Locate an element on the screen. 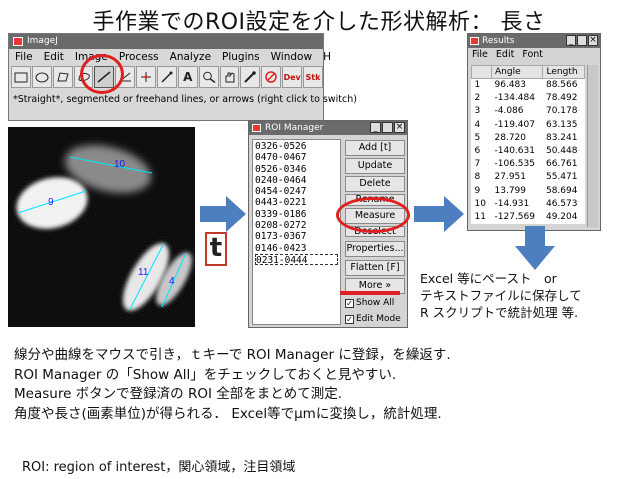 The image size is (638, 479). delete-button: Delete is located at coordinates (375, 184).